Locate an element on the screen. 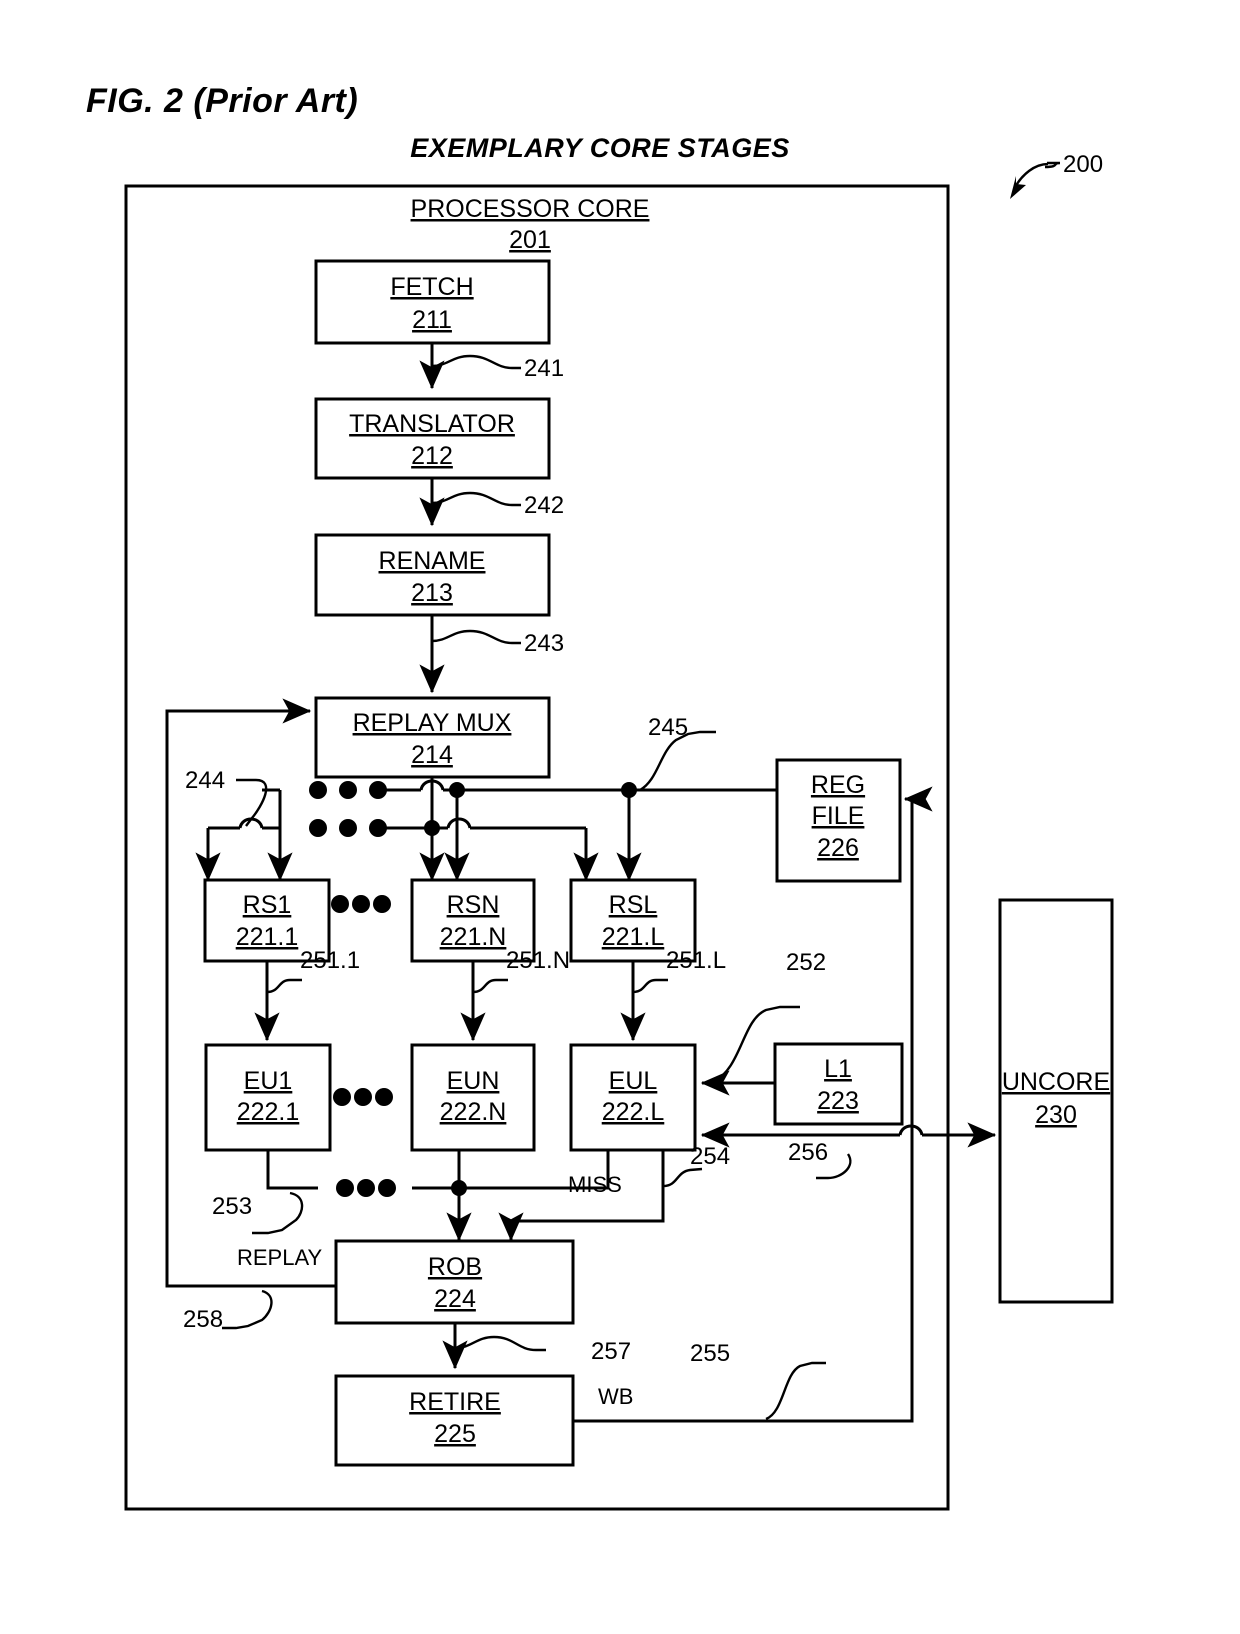  block-eu1: EU1 222.1 is located at coordinates (268, 1097).